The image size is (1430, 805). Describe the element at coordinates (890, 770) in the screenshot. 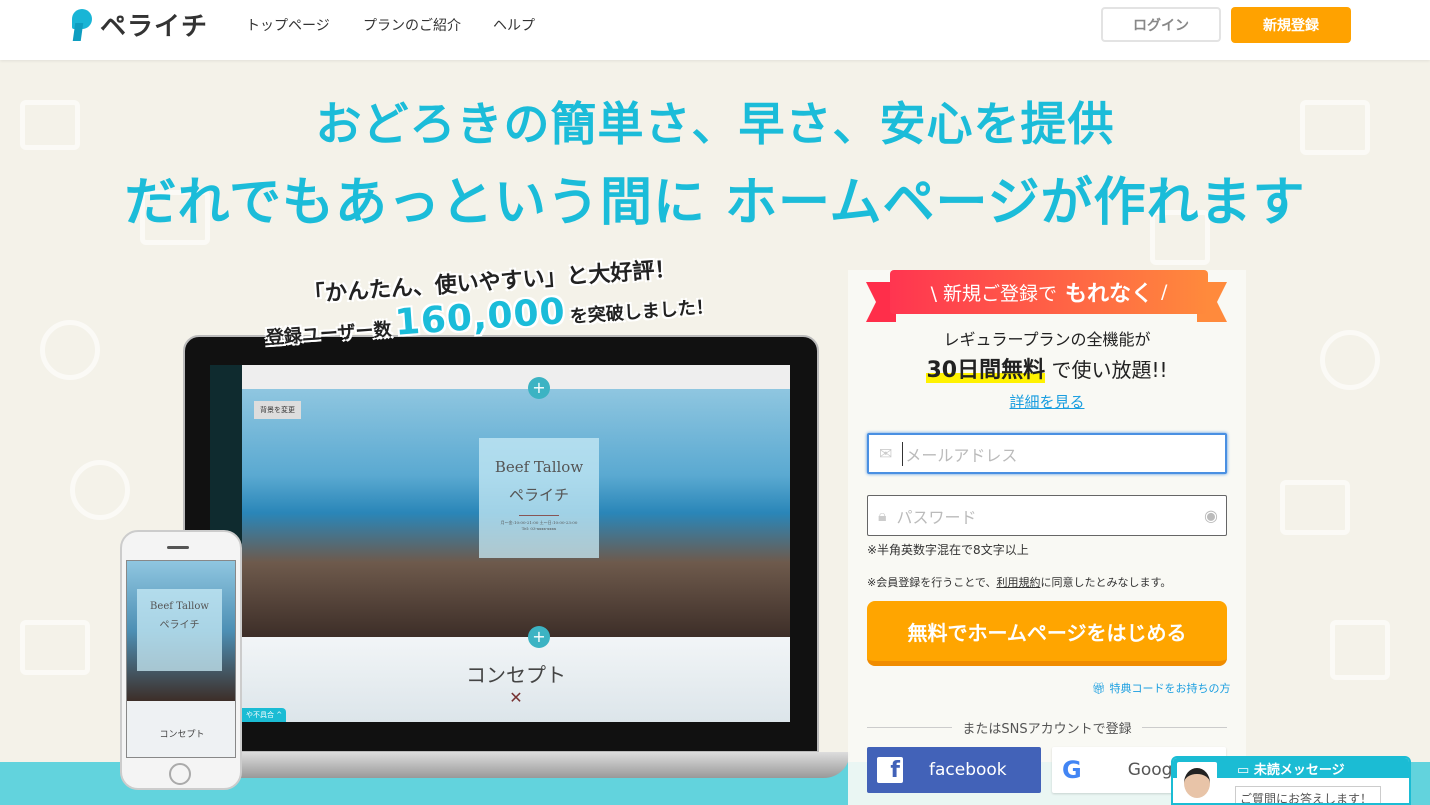

I see `facebook-icon: f` at that location.